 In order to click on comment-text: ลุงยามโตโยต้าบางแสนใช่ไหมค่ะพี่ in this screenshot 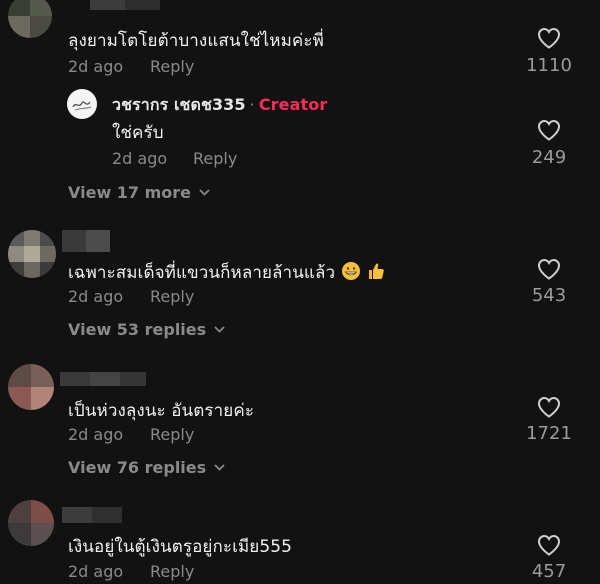, I will do `click(196, 41)`.